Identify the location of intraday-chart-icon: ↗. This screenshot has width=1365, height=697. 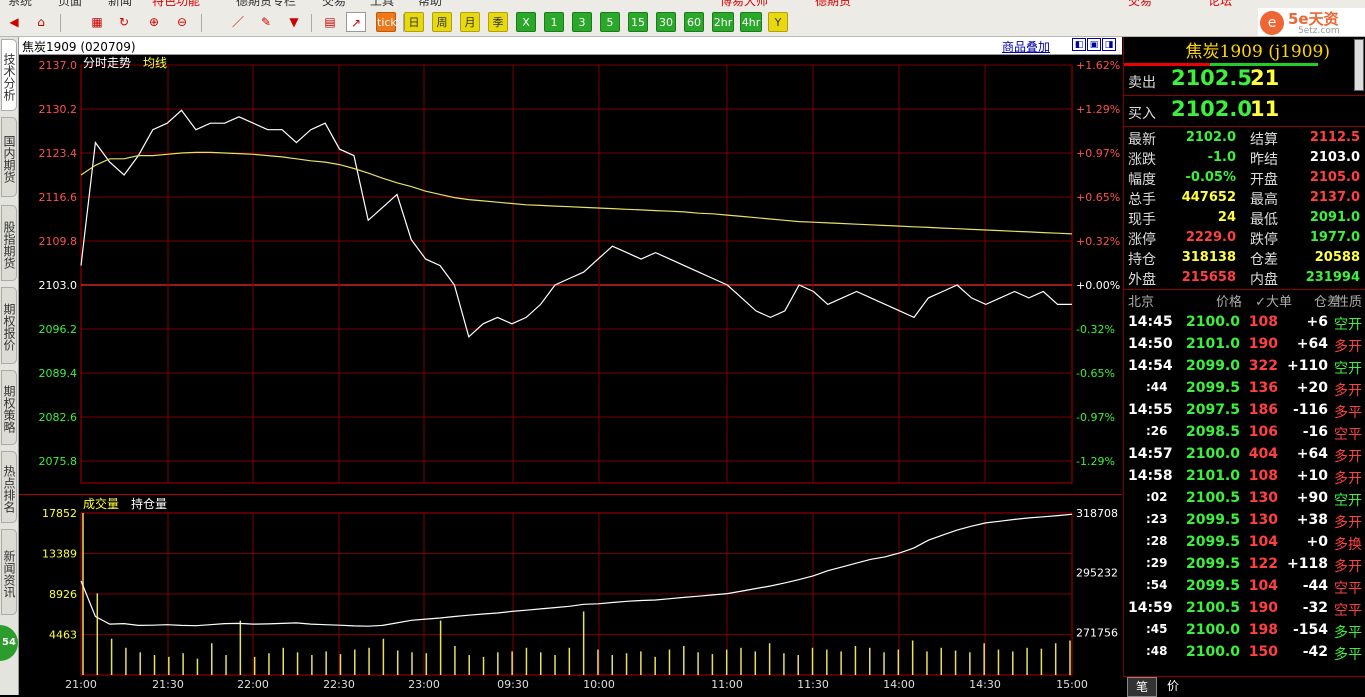
(356, 22).